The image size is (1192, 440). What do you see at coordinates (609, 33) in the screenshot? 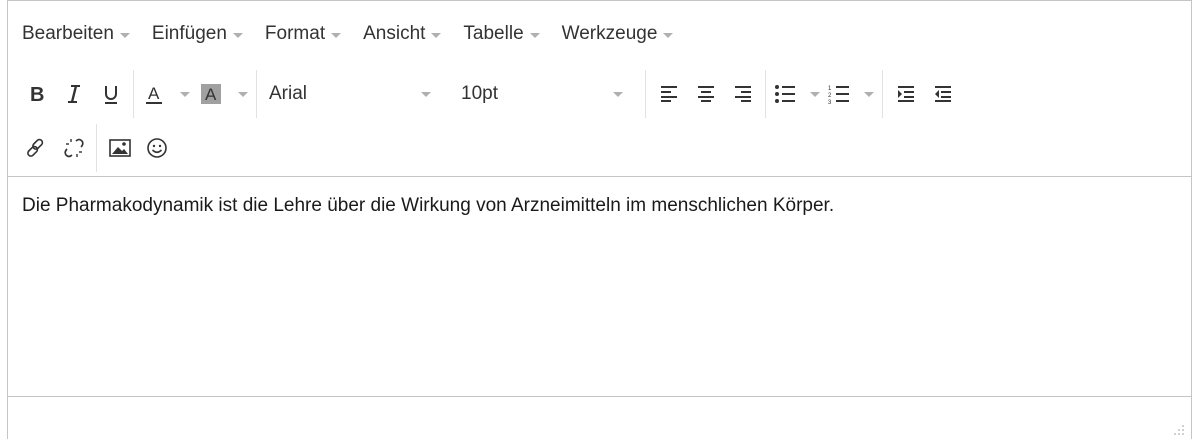
I see `menu-tools-label: Werkzeuge` at bounding box center [609, 33].